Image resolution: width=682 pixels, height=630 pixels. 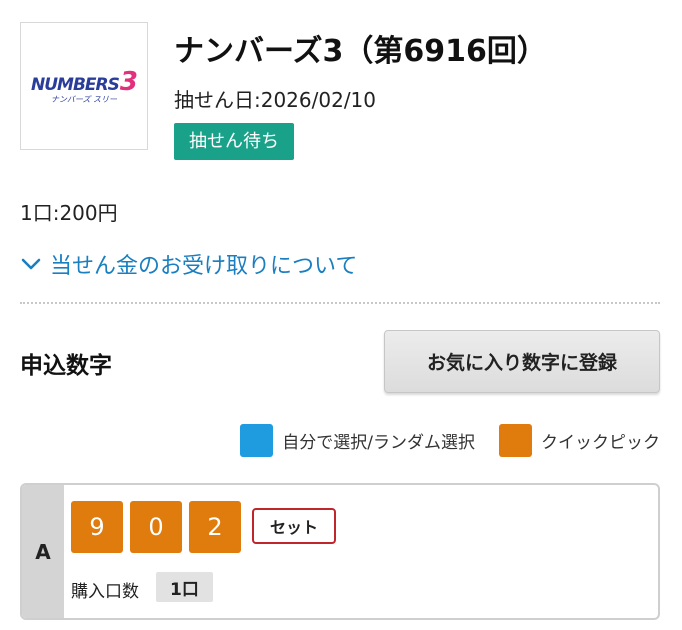 I want to click on draw-date: 抽せん日:2026/02/10, so click(x=275, y=100).